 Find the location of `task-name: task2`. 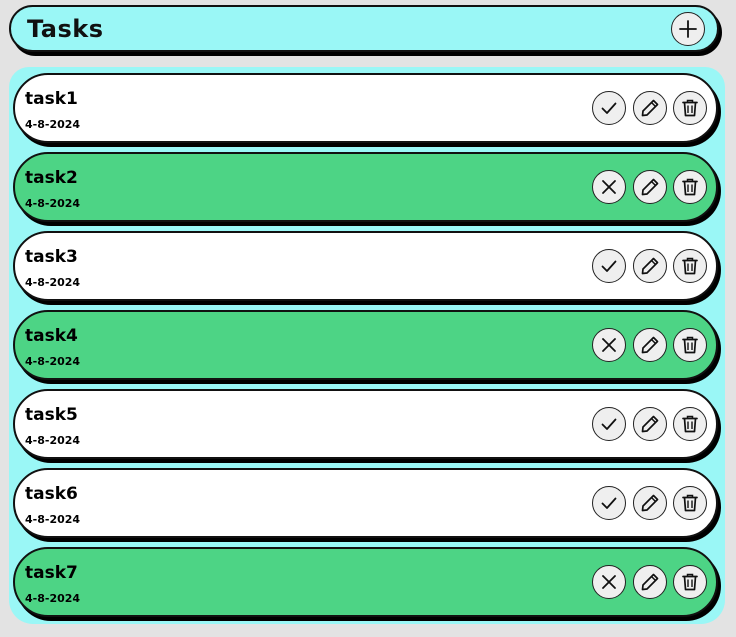

task-name: task2 is located at coordinates (51, 178).